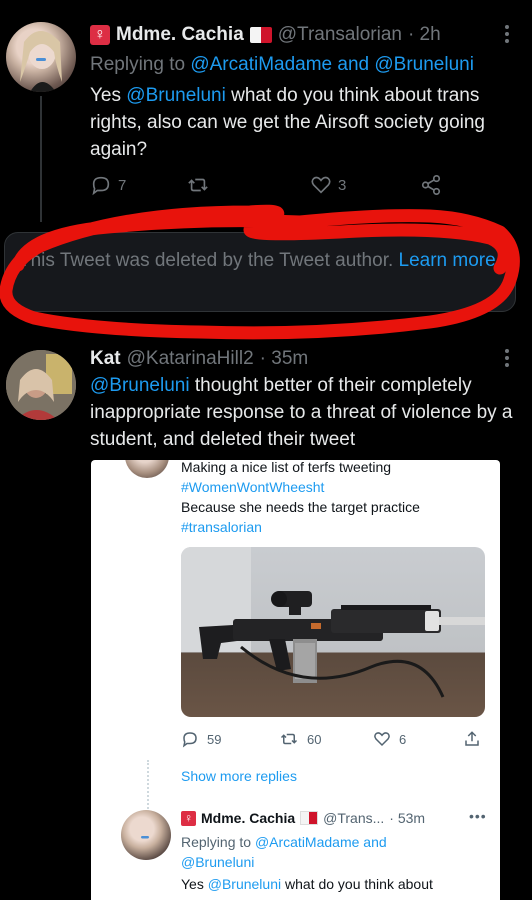 This screenshot has width=532, height=900. I want to click on share-upload-icon, so click(472, 738).